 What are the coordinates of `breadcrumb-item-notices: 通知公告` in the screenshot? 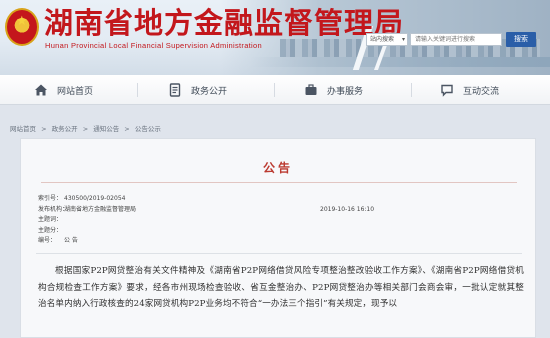 It's located at (106, 129).